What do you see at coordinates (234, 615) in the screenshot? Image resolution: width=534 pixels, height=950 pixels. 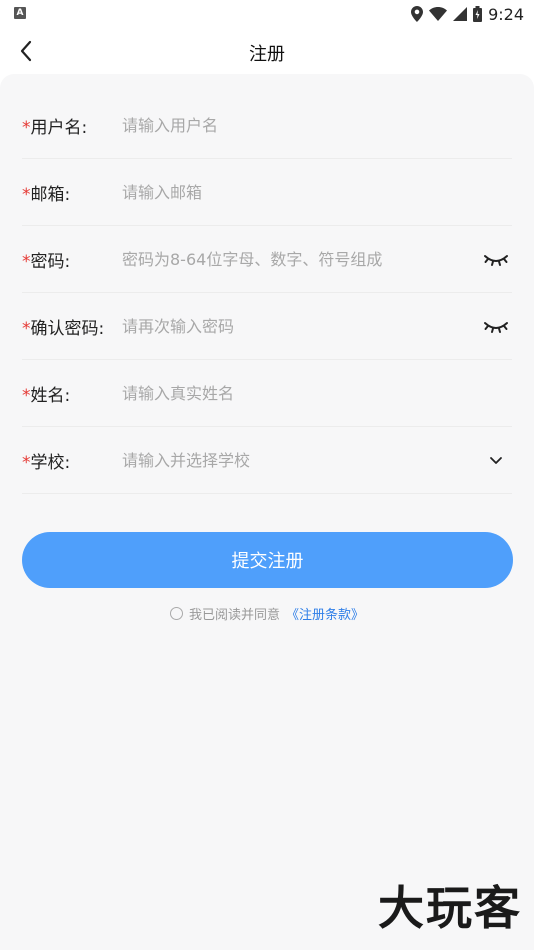 I see `agreement-text: 我已阅读并同意` at bounding box center [234, 615].